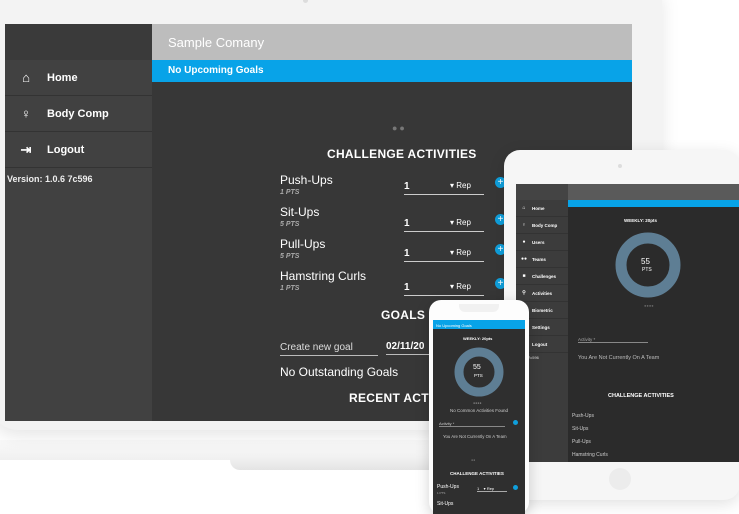  Describe the element at coordinates (641, 220) in the screenshot. I see `weekly-points-label: WEEKLY: 20pts` at that location.